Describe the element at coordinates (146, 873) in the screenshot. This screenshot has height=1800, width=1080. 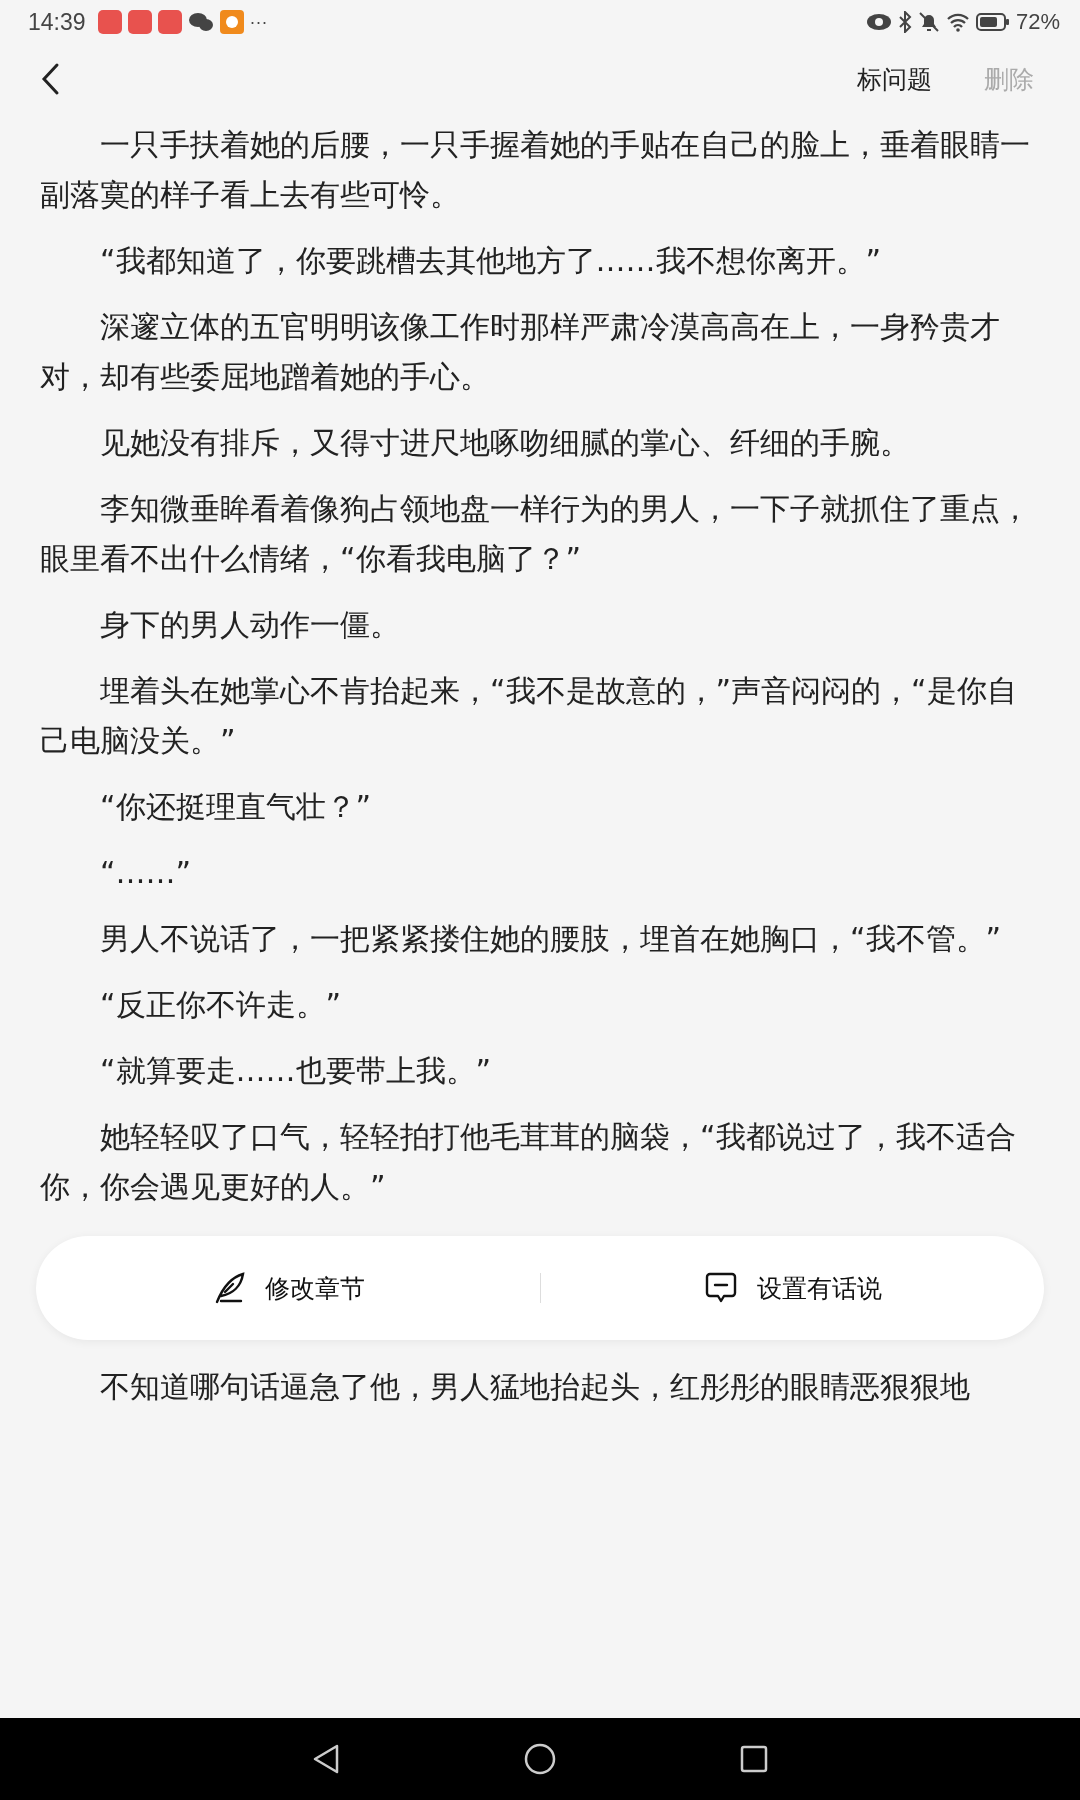
I see `story-paragraph: “……”` at that location.